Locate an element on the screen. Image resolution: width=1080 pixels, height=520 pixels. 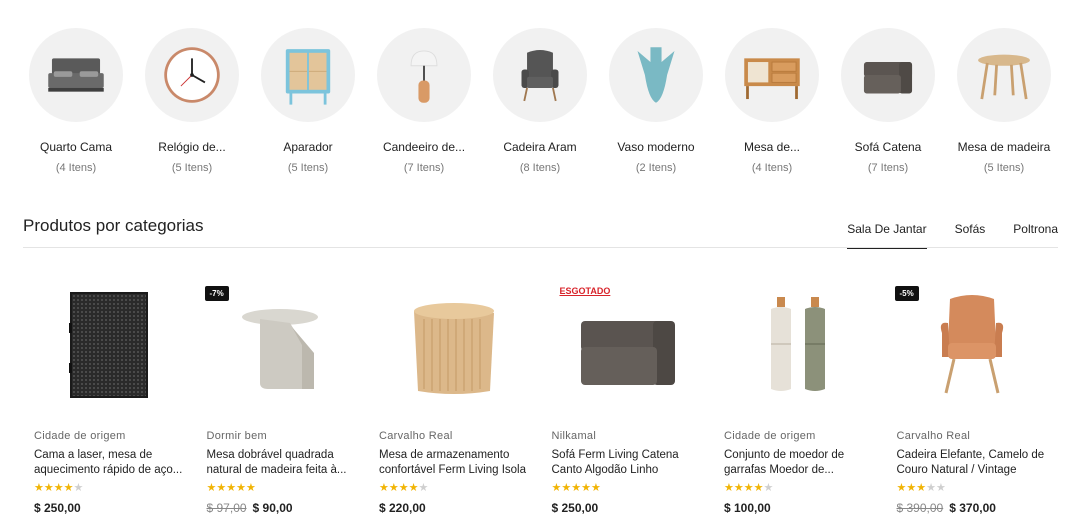
tab-sala-de-jantar: Sala De Jantar is located at coordinates (887, 235).